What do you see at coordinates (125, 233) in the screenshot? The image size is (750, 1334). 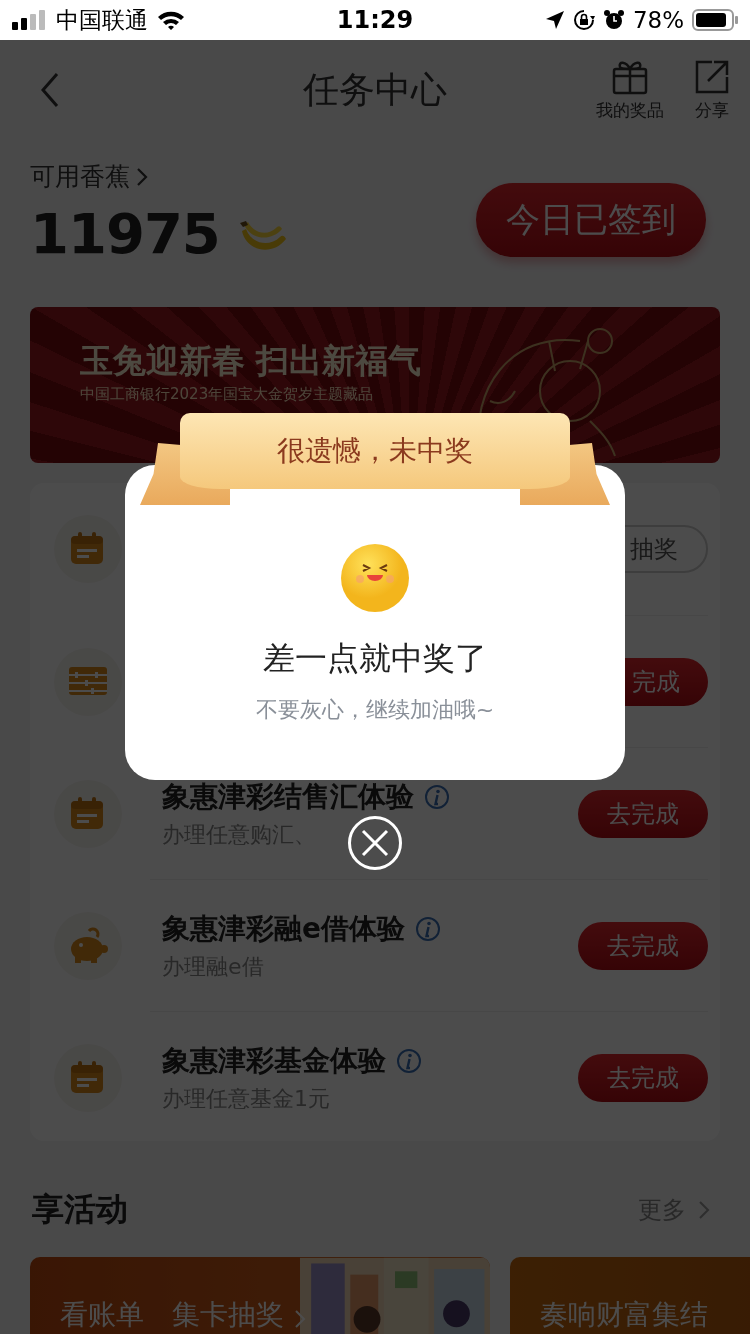 I see `points-value: 11975` at bounding box center [125, 233].